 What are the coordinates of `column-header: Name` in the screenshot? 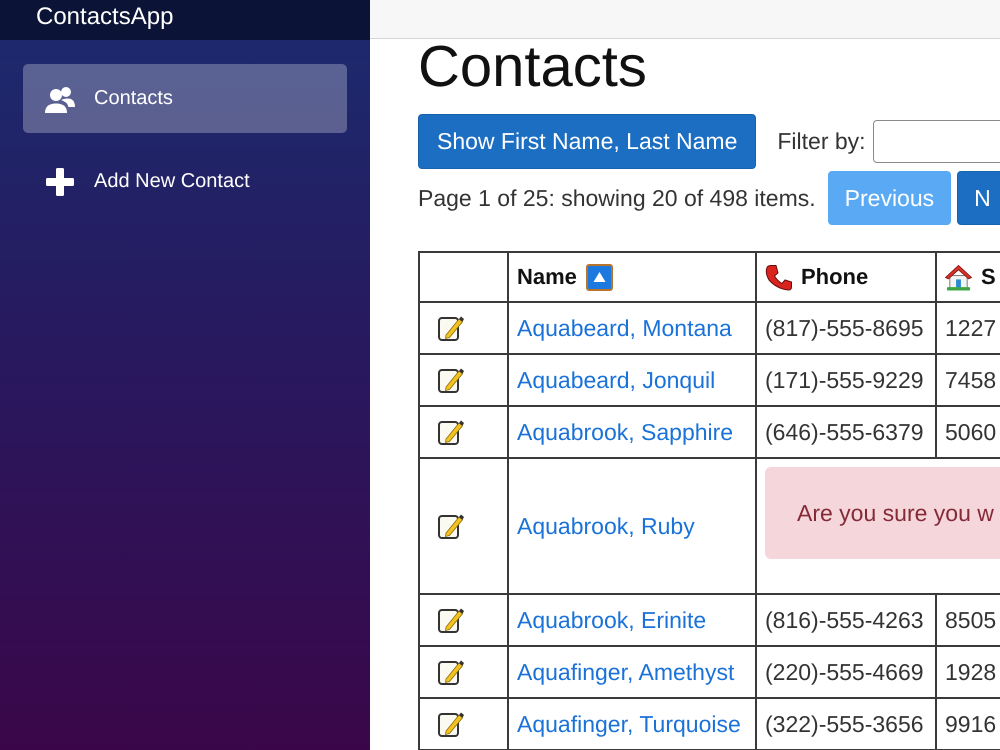 It's located at (547, 277).